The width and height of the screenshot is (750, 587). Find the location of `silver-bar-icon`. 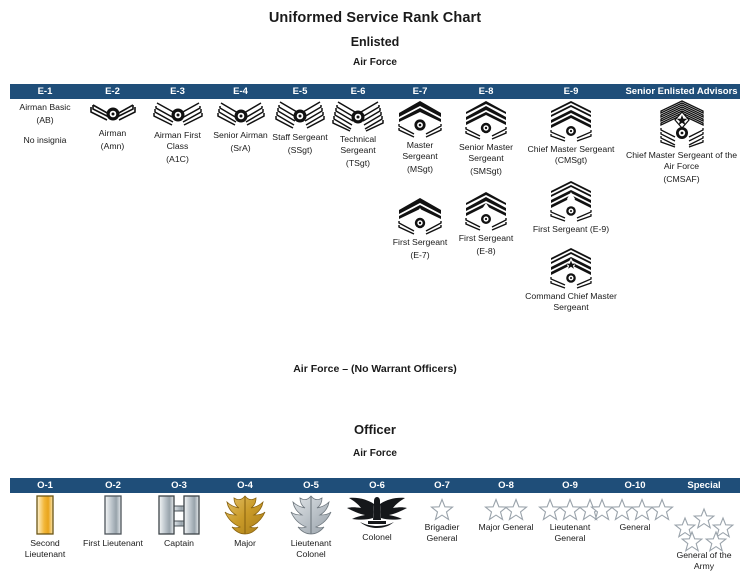

silver-bar-icon is located at coordinates (113, 515).